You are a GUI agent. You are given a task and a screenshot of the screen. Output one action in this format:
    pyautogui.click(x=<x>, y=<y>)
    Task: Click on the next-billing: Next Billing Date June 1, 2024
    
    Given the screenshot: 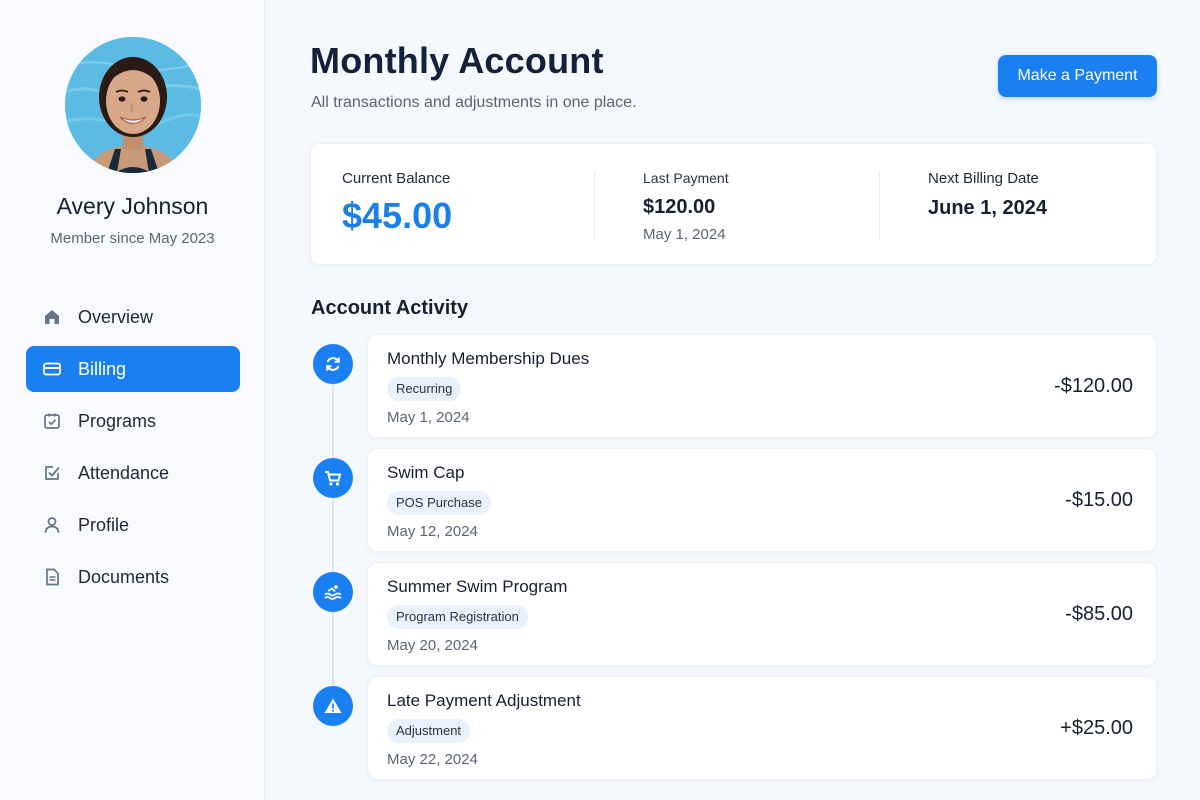 What is the action you would take?
    pyautogui.click(x=987, y=195)
    